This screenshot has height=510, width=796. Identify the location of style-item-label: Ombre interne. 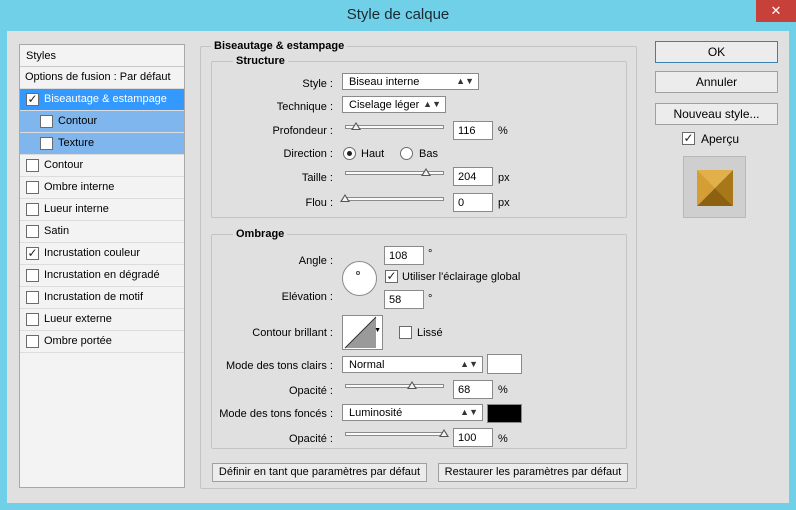
(79, 187).